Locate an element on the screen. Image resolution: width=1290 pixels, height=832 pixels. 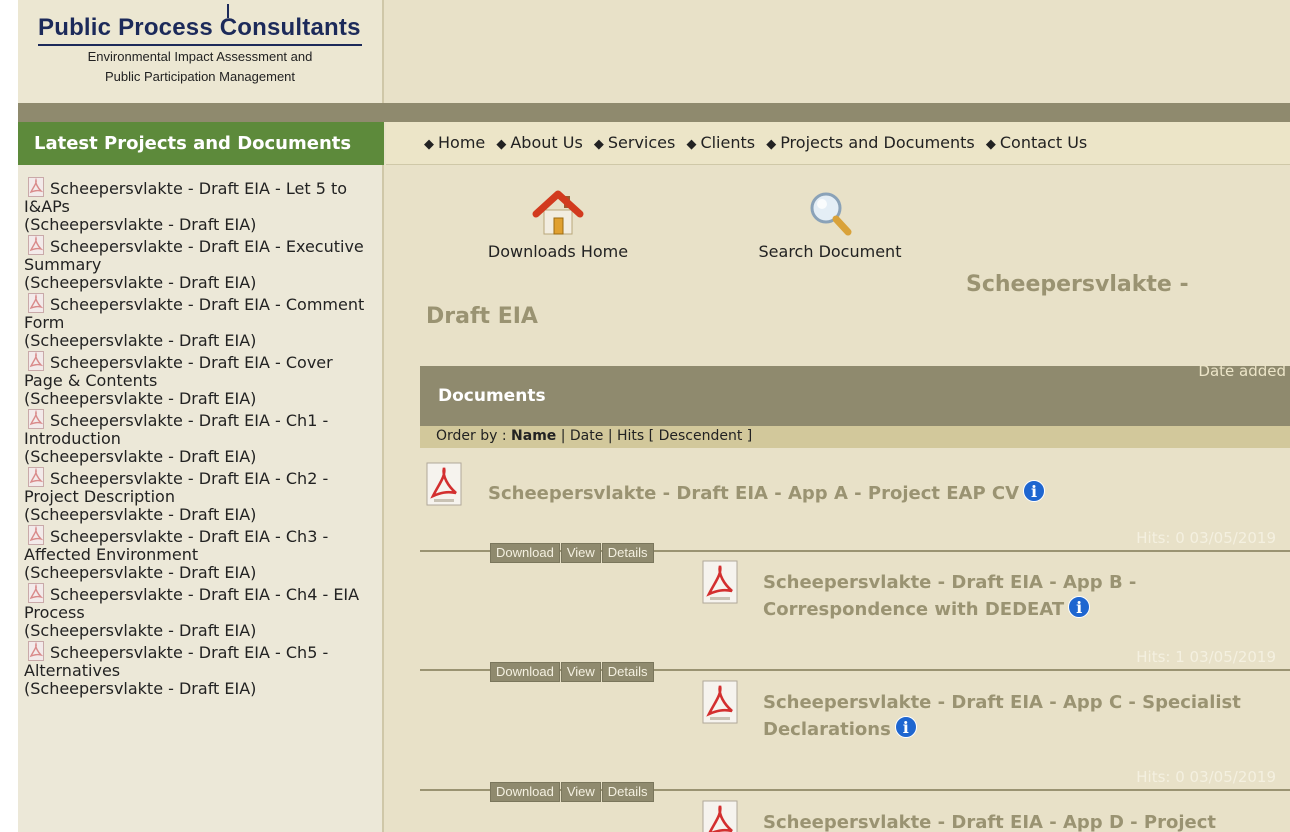
header-band is located at coordinates (654, 112).